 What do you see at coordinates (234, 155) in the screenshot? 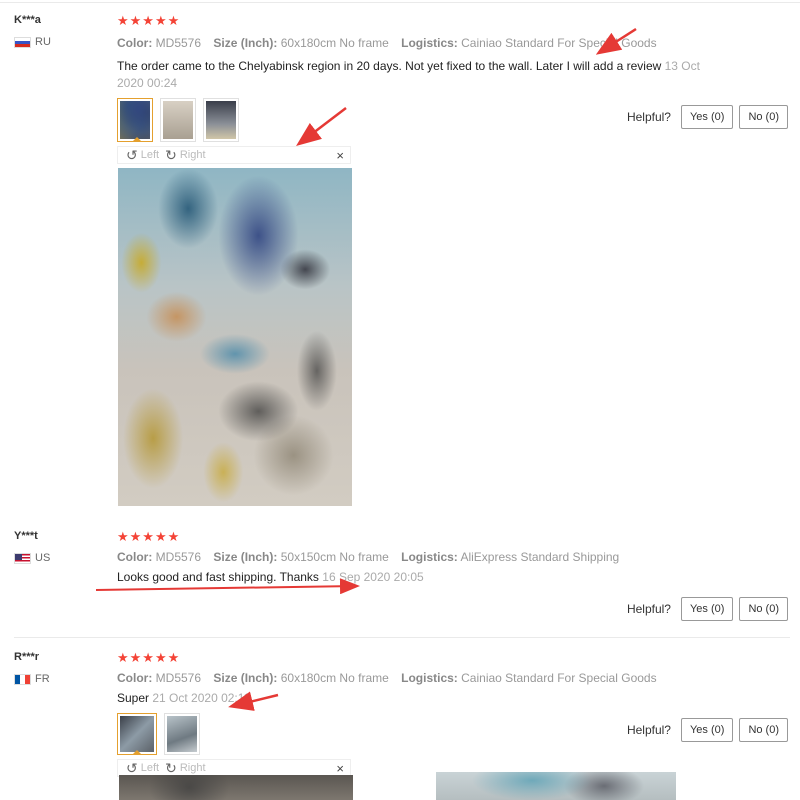
I see `image-viewer-toolbar: ↺ Left ↻ Right ×` at bounding box center [234, 155].